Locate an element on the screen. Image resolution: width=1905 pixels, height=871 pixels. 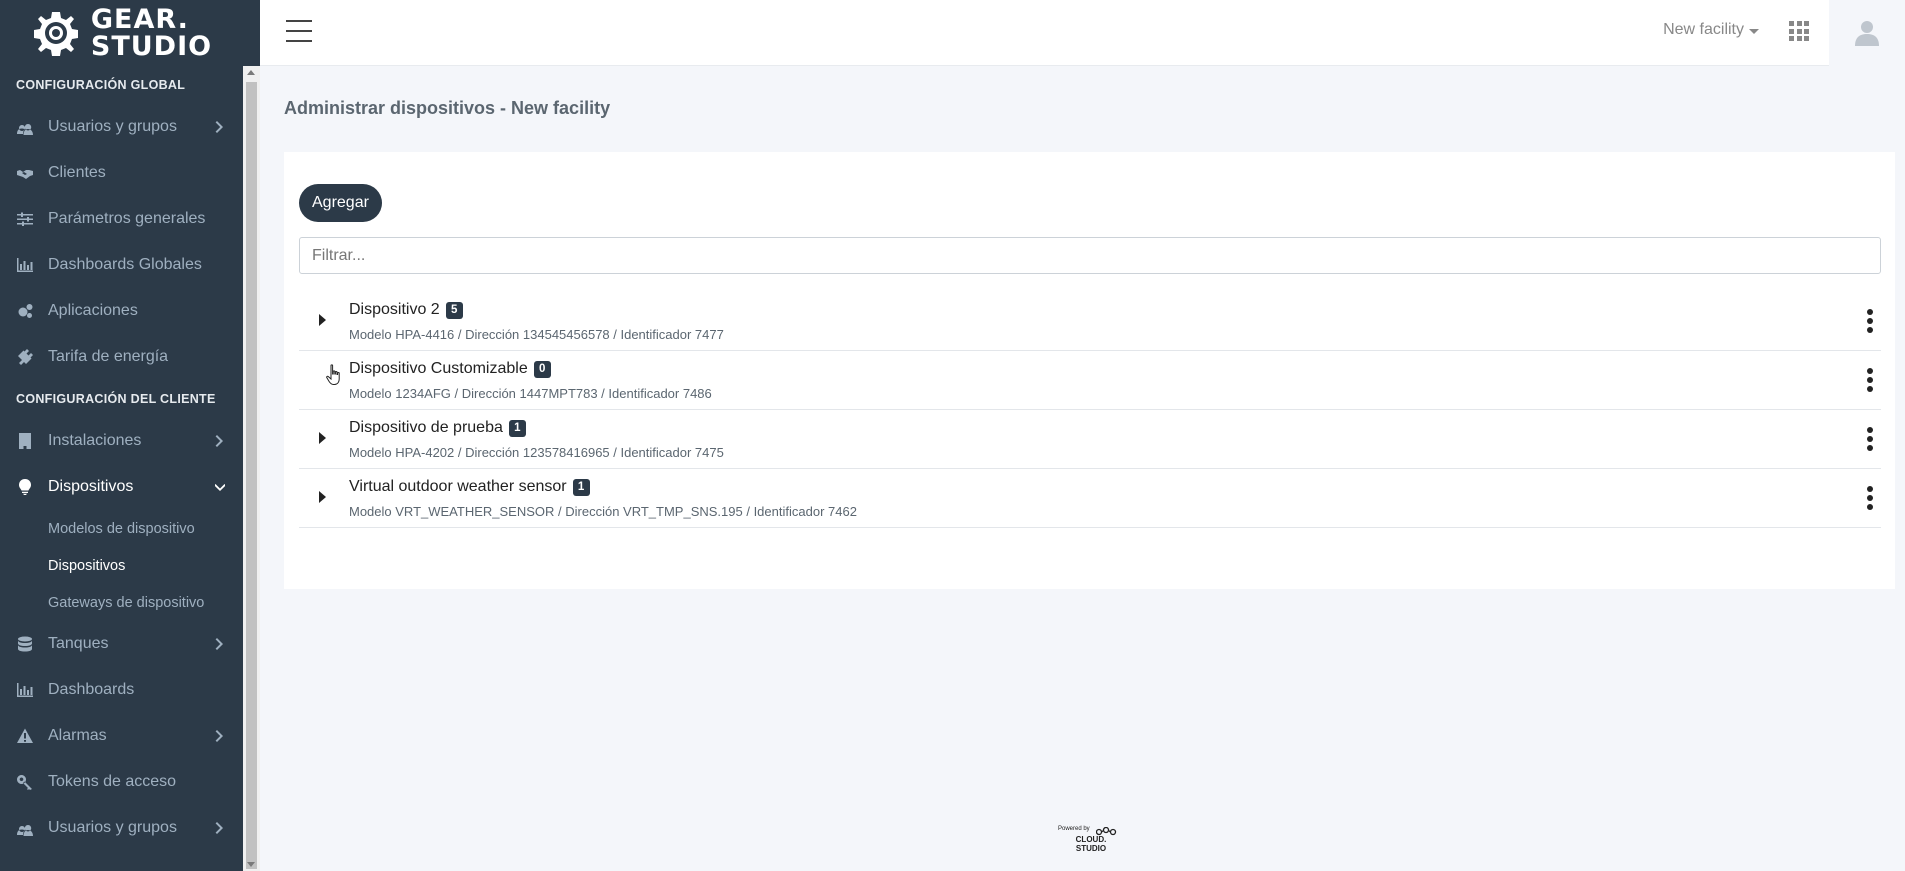
filter-input is located at coordinates (1090, 255).